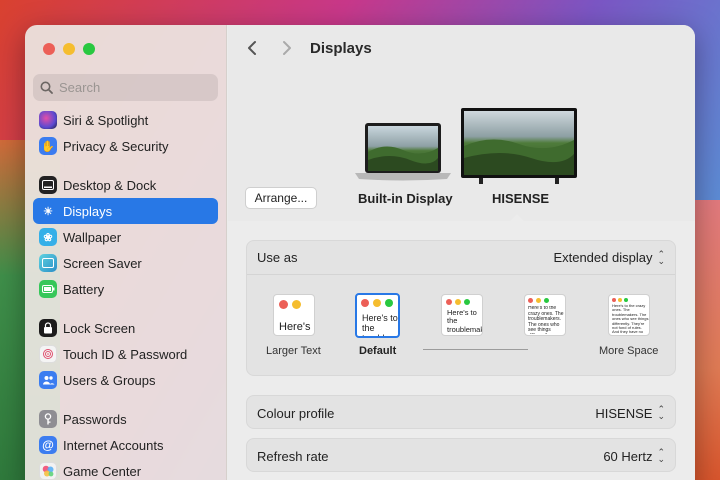 This screenshot has height=480, width=720. What do you see at coordinates (48, 380) in the screenshot?
I see `users-icon` at bounding box center [48, 380].